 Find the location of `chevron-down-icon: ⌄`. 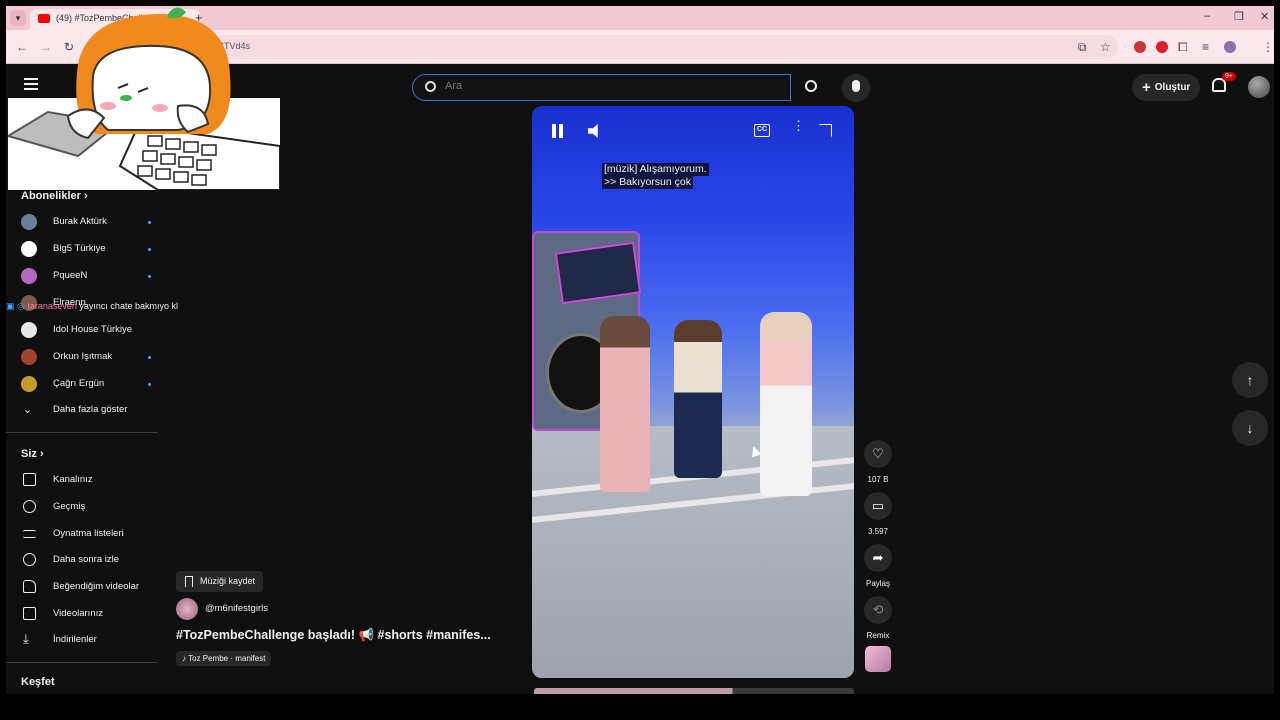

chevron-down-icon: ⌄ is located at coordinates (28, 410).